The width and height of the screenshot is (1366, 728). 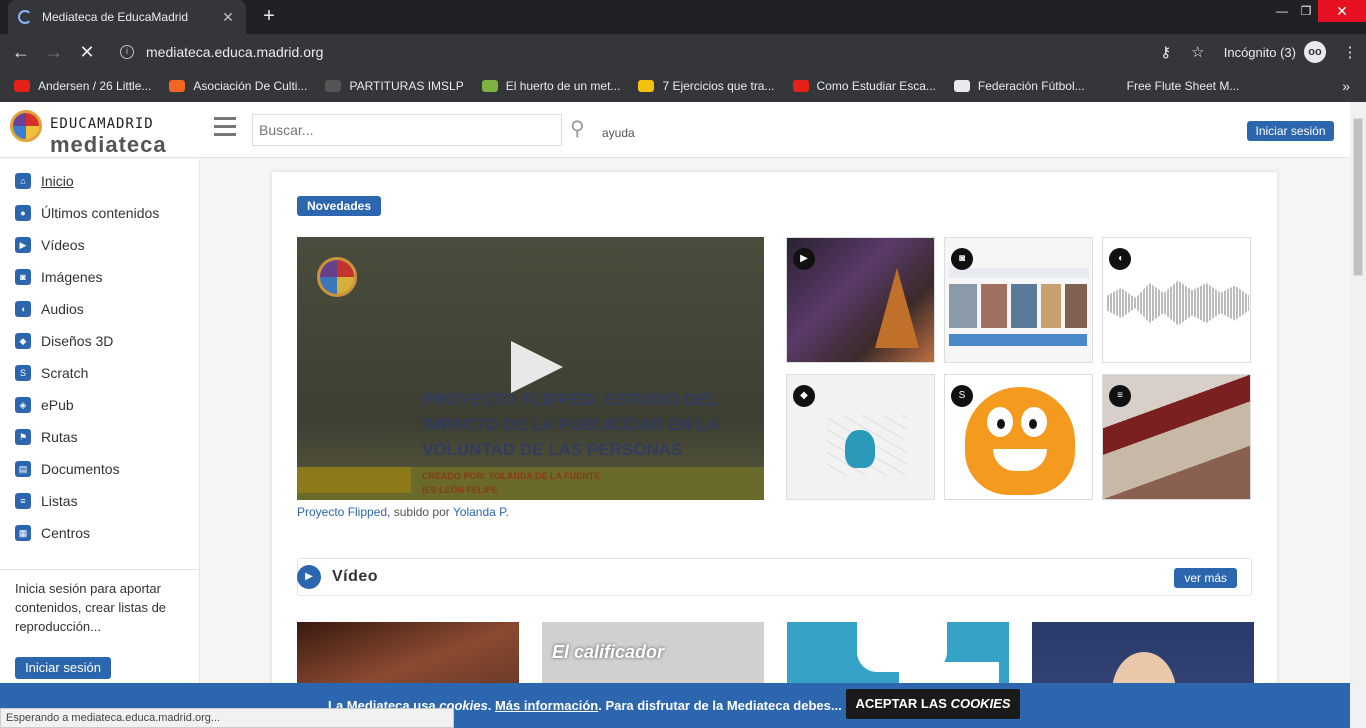 What do you see at coordinates (489, 86) in the screenshot?
I see `blog-icon` at bounding box center [489, 86].